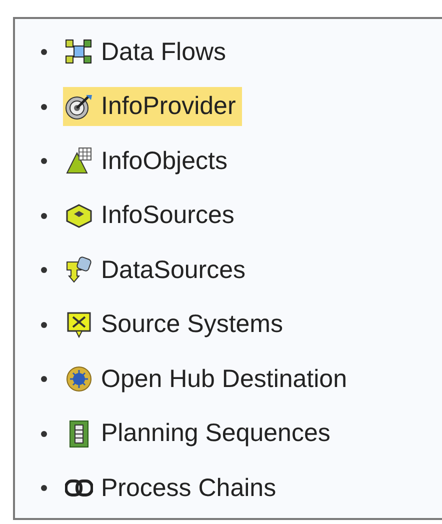 This screenshot has height=524, width=442. What do you see at coordinates (79, 379) in the screenshot?
I see `gear-coin-icon` at bounding box center [79, 379].